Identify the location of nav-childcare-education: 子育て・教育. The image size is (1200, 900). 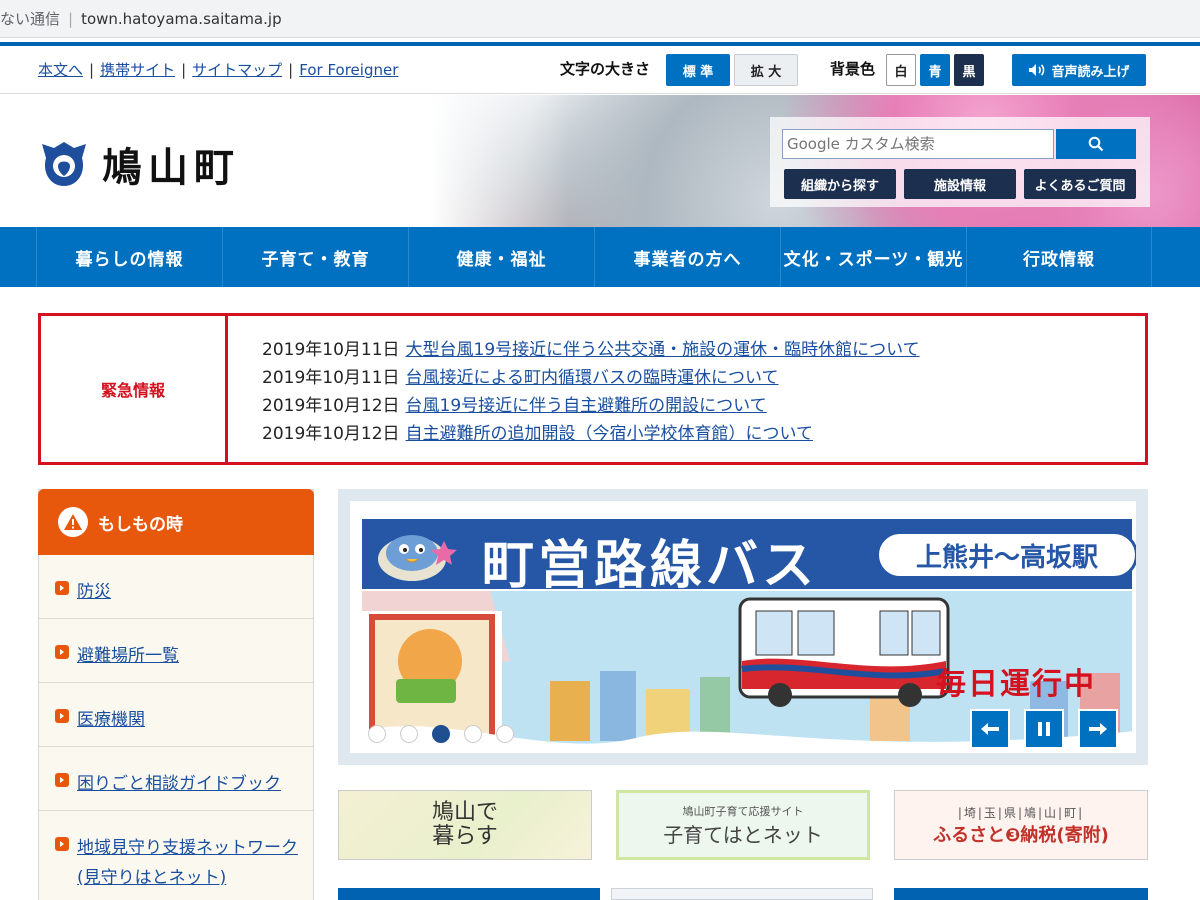
(315, 257).